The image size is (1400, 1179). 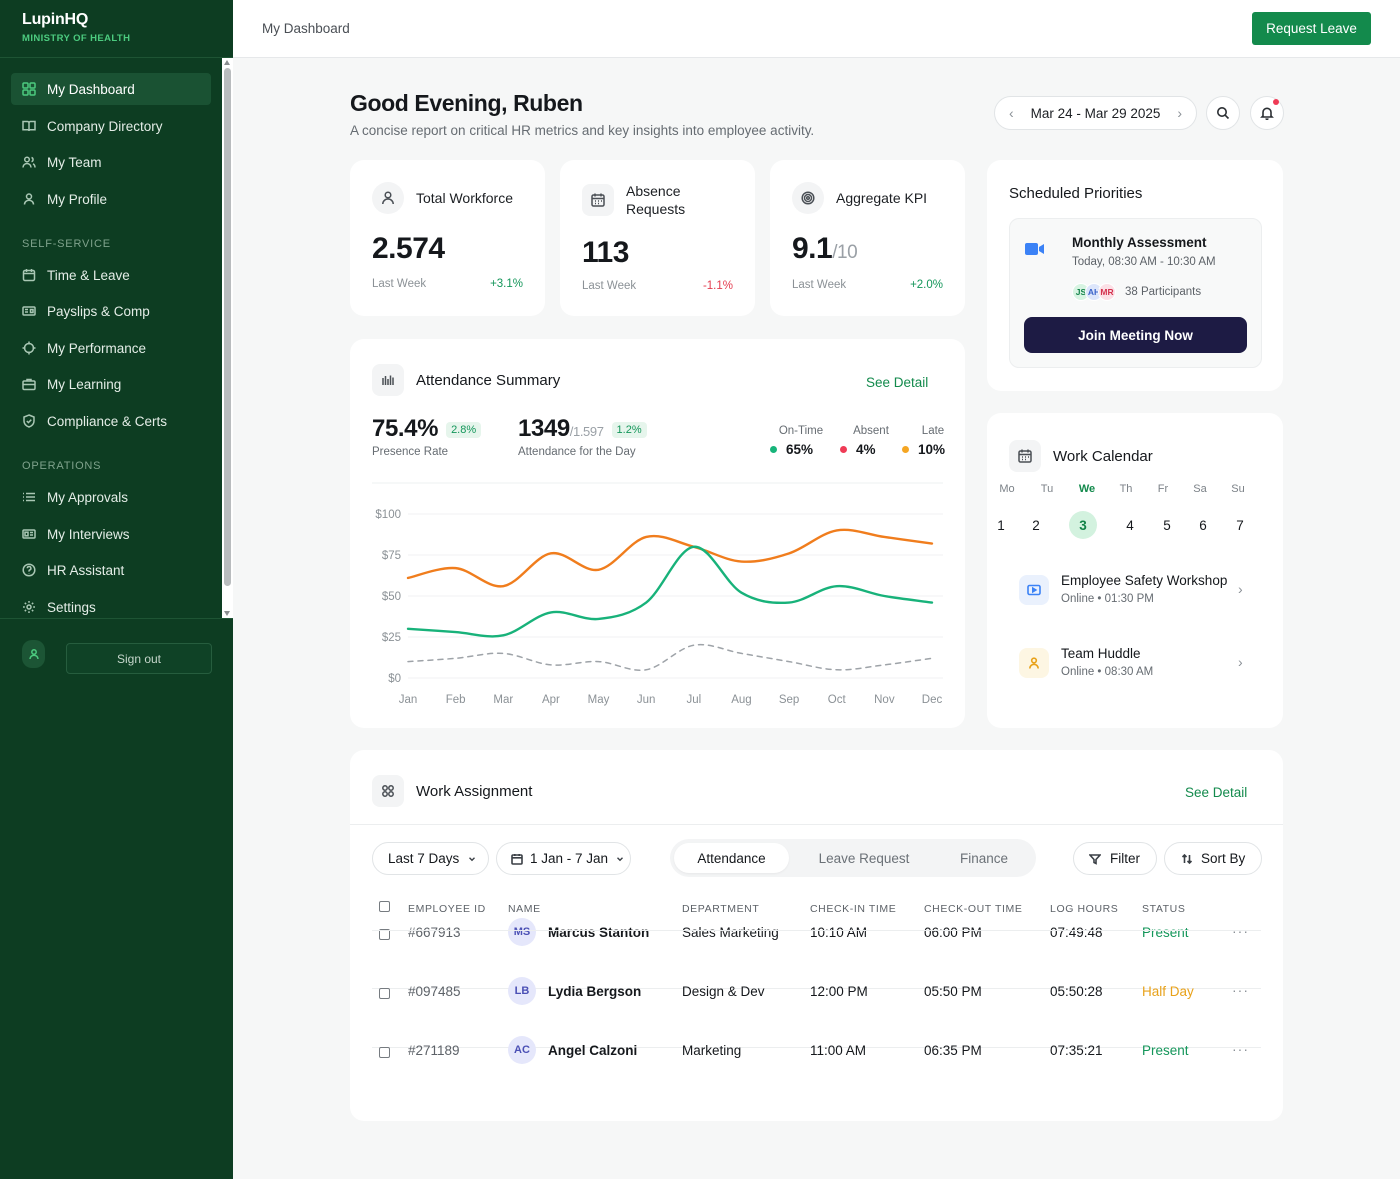 I want to click on scrollbar-thumb, so click(x=227, y=327).